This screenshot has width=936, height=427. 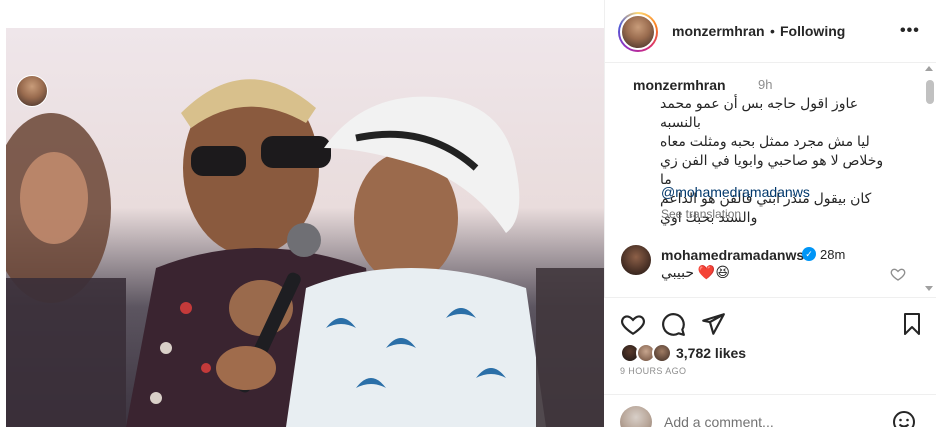 What do you see at coordinates (732, 255) in the screenshot?
I see `comment-username: mohamedramadanws` at bounding box center [732, 255].